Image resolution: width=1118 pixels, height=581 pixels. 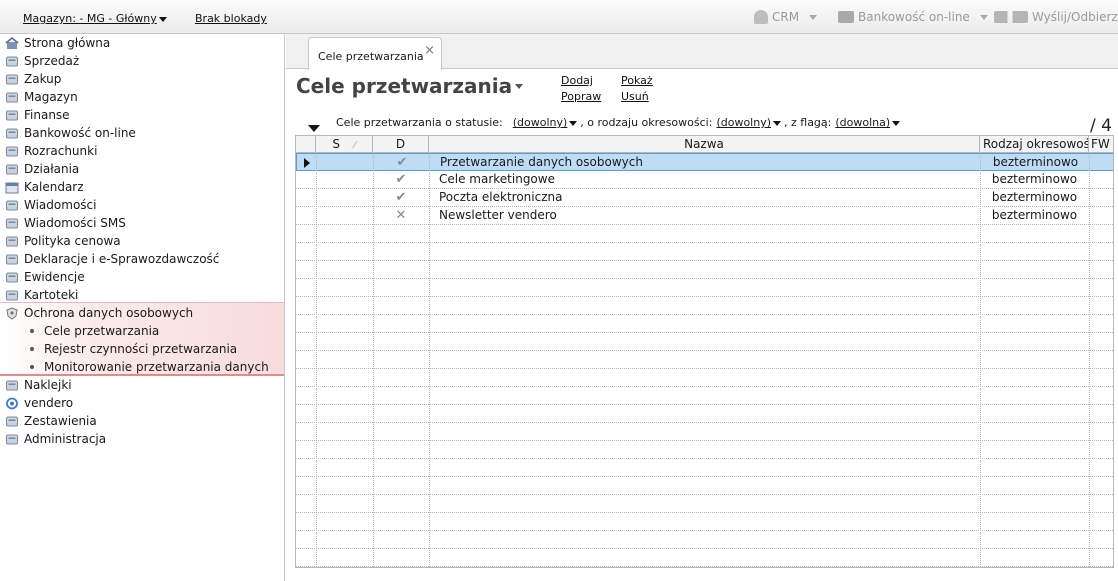 I want to click on page-title: Cele przetwarzania, so click(x=410, y=86).